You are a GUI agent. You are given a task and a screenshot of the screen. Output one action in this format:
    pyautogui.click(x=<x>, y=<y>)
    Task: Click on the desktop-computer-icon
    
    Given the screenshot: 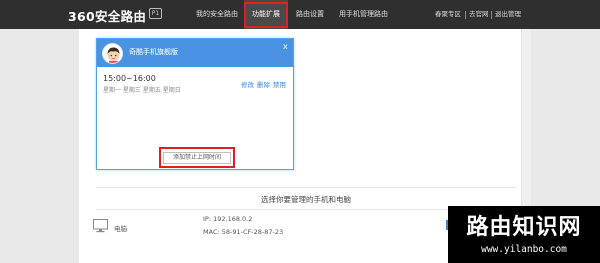 What is the action you would take?
    pyautogui.click(x=100, y=226)
    